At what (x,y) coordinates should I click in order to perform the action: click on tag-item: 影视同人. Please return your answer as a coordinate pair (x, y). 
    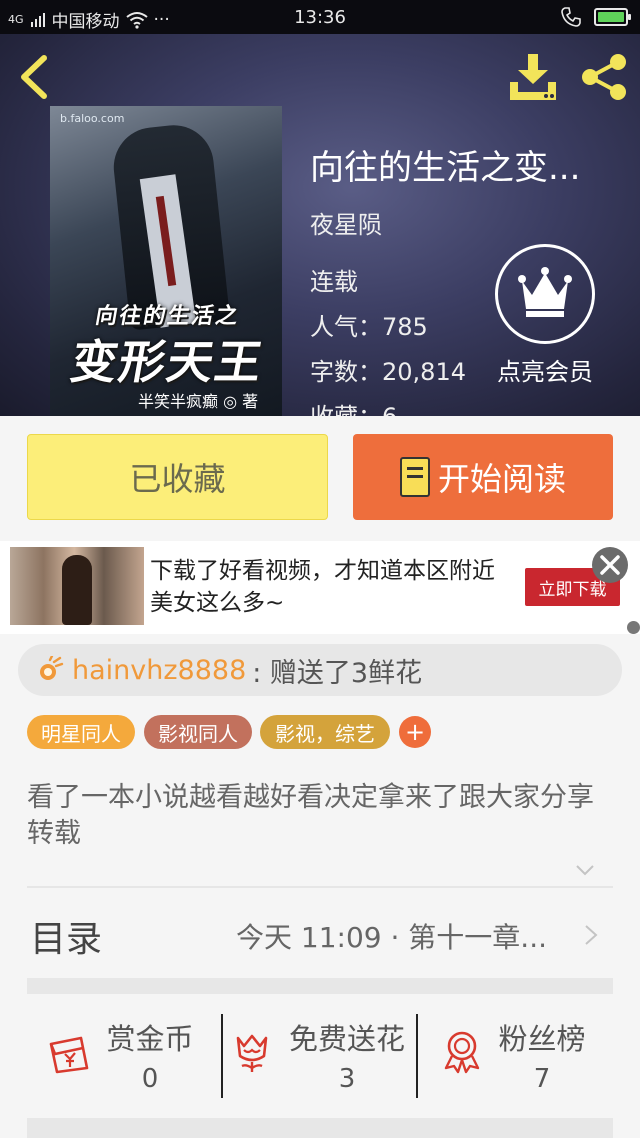
    Looking at the image, I should click on (198, 732).